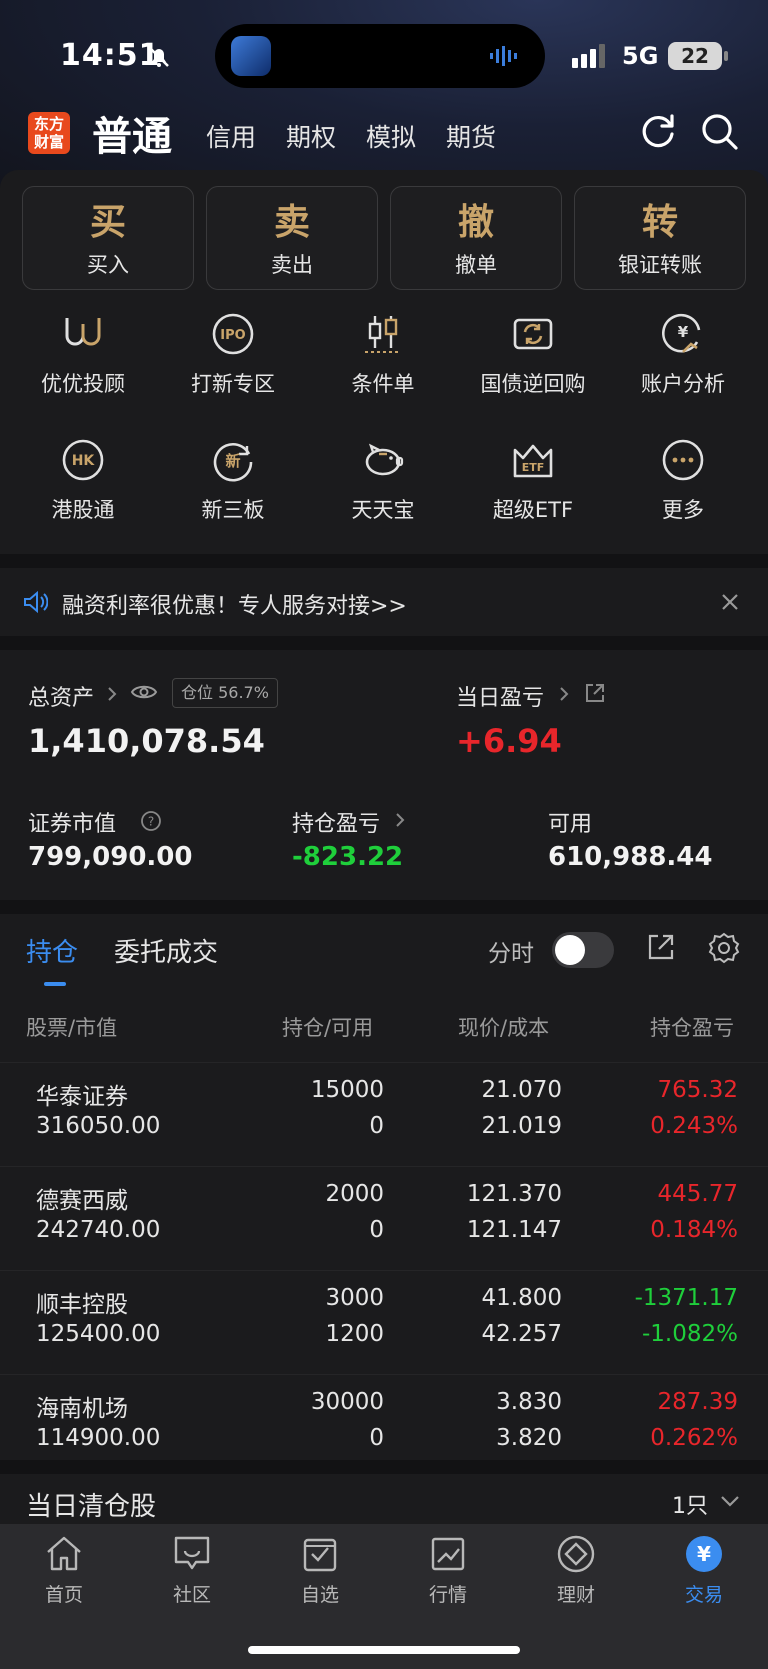 The image size is (768, 1669). What do you see at coordinates (448, 1554) in the screenshot?
I see `market-icon` at bounding box center [448, 1554].